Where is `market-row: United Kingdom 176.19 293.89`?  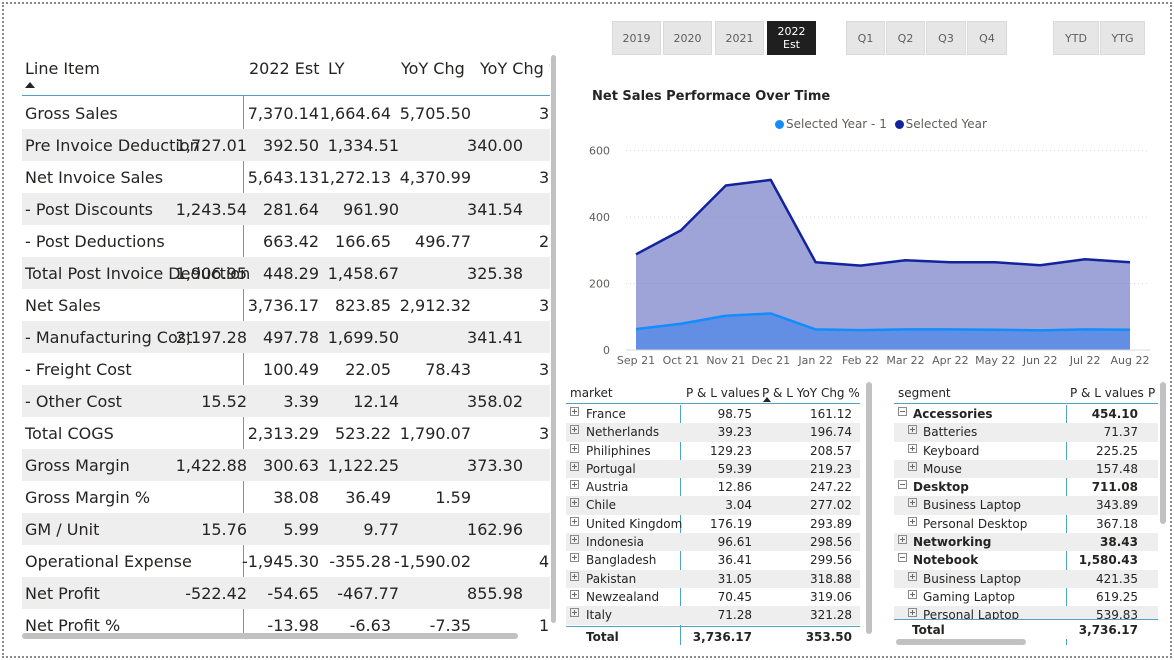
market-row: United Kingdom 176.19 293.89 is located at coordinates (713, 524).